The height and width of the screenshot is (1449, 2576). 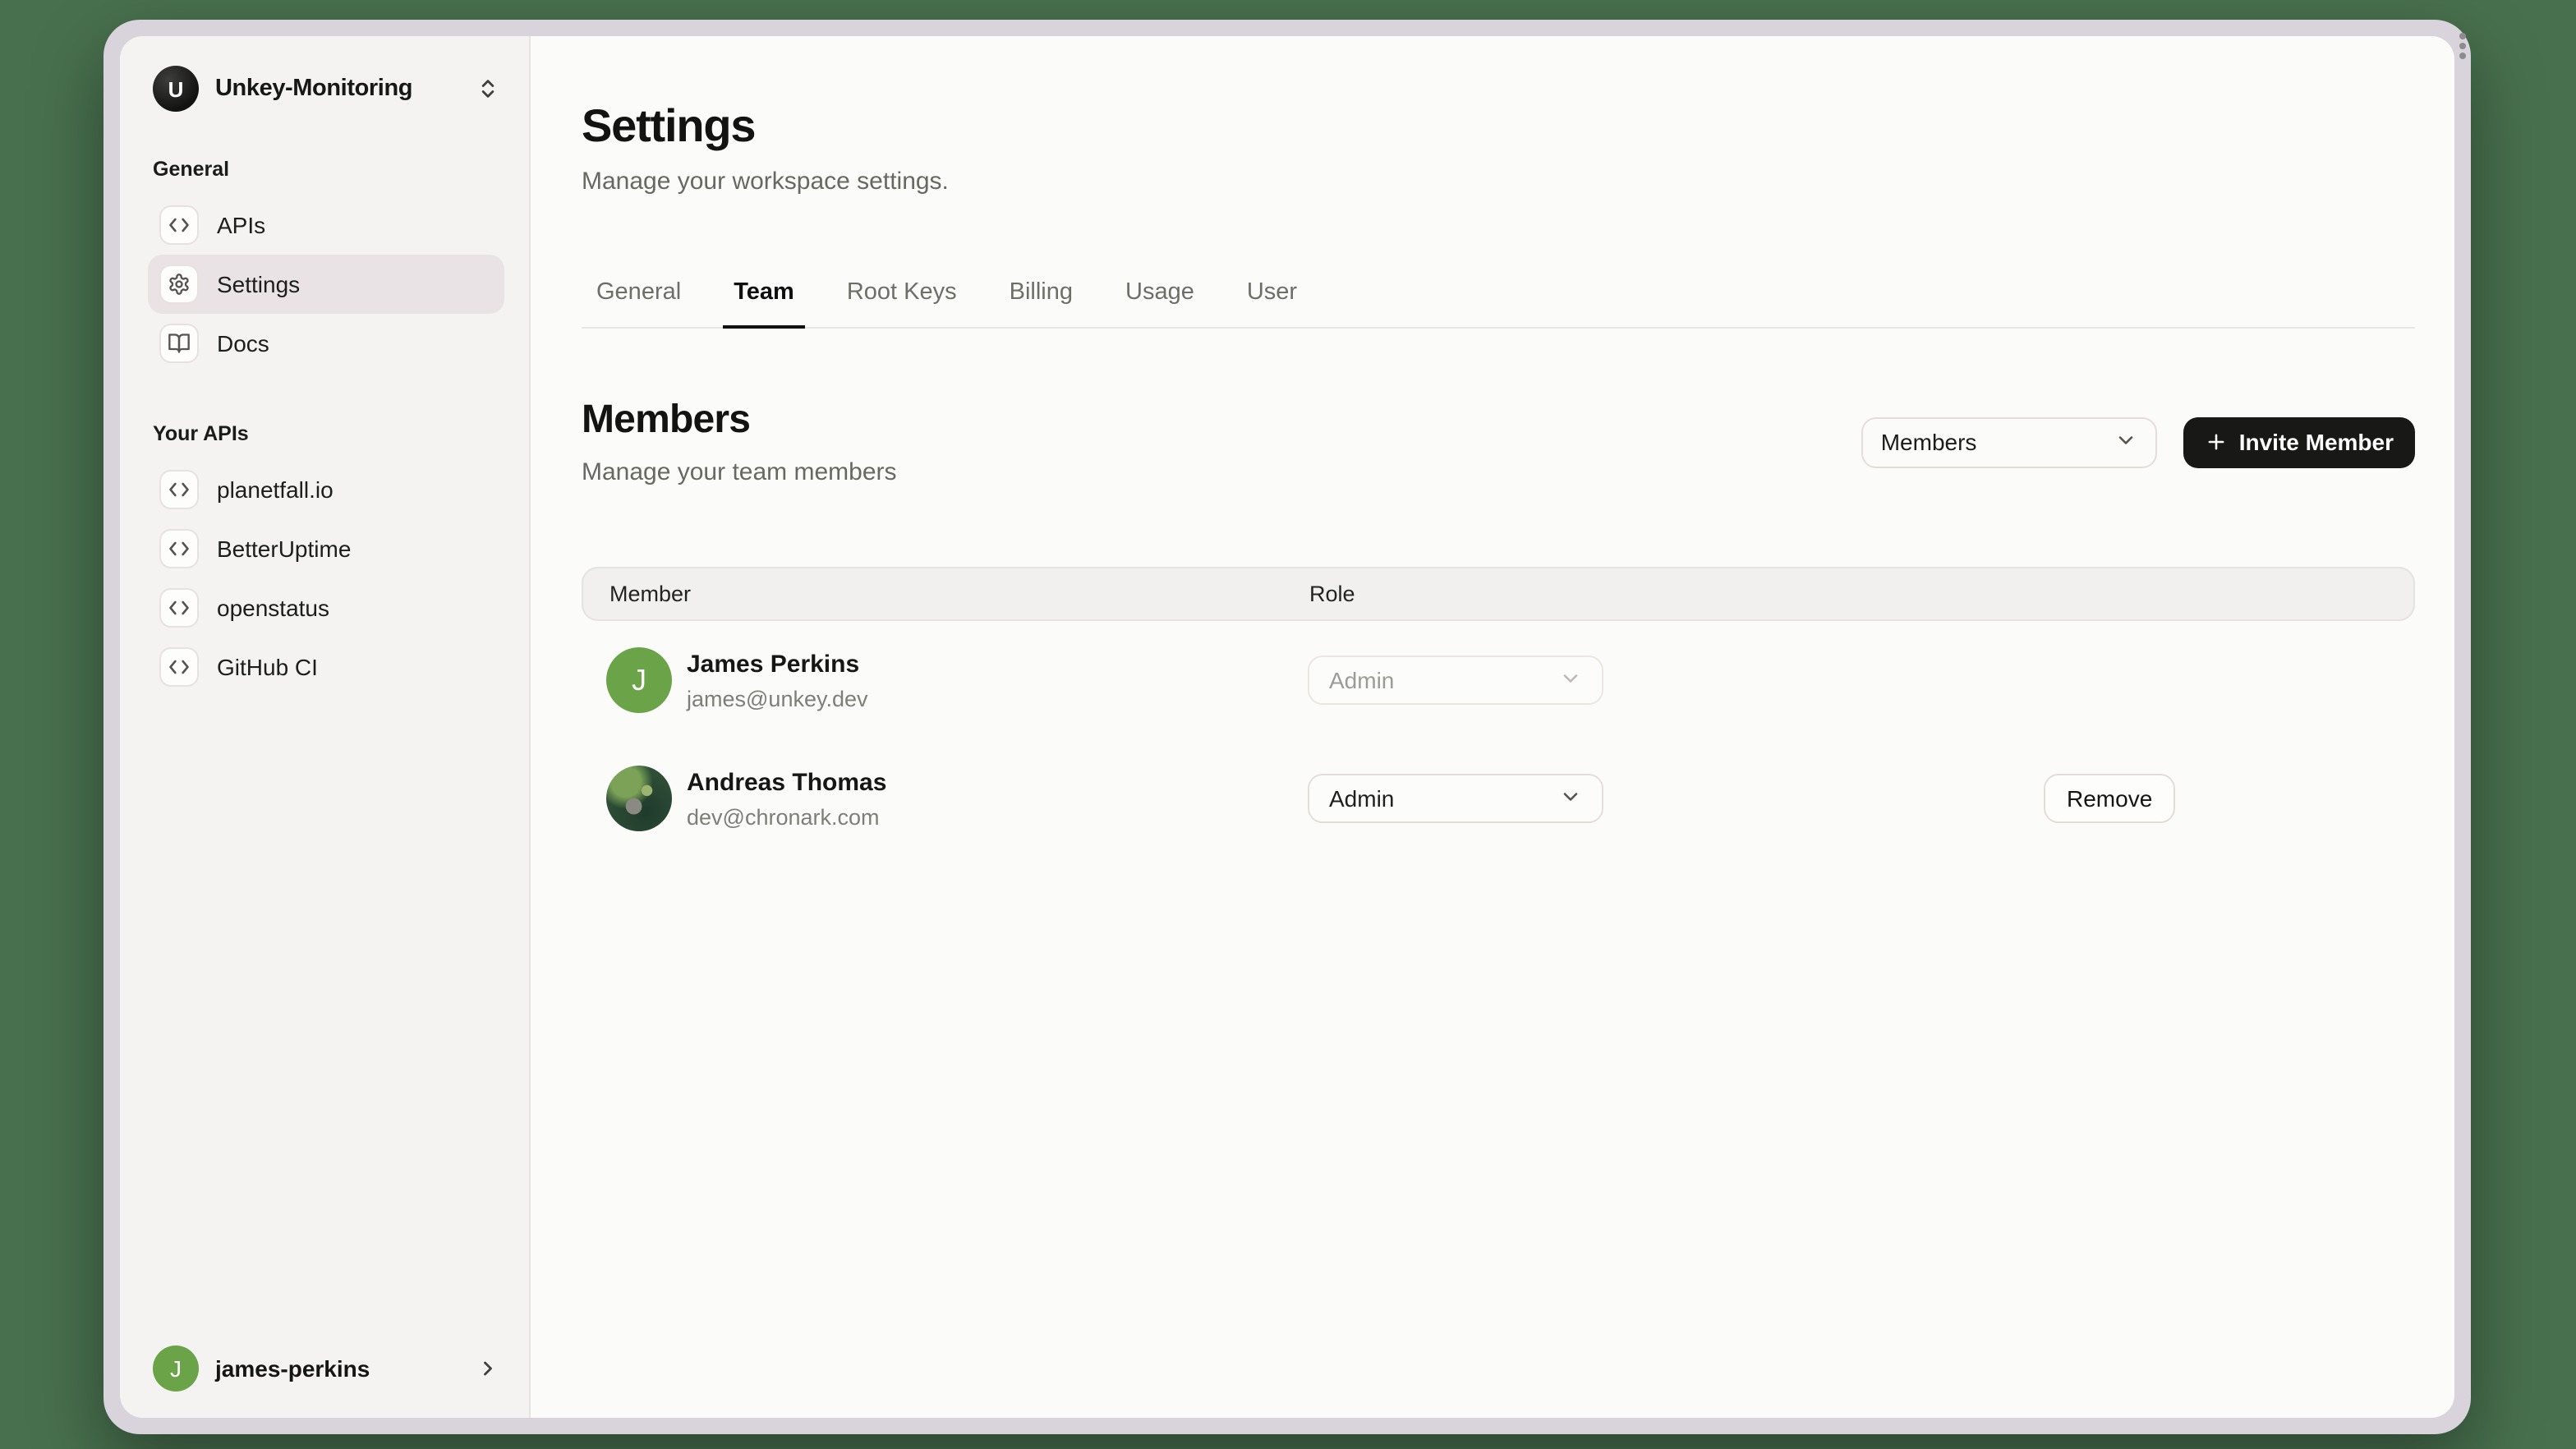 I want to click on book-open-icon, so click(x=179, y=343).